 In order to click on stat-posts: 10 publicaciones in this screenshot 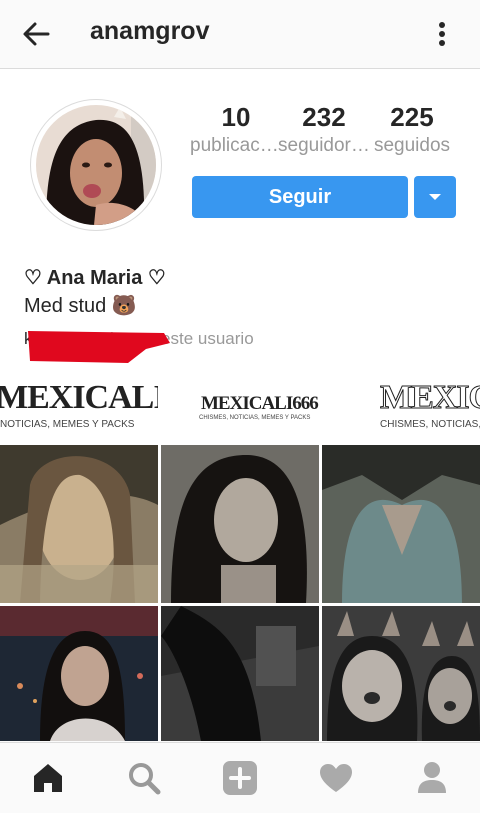, I will do `click(236, 131)`.